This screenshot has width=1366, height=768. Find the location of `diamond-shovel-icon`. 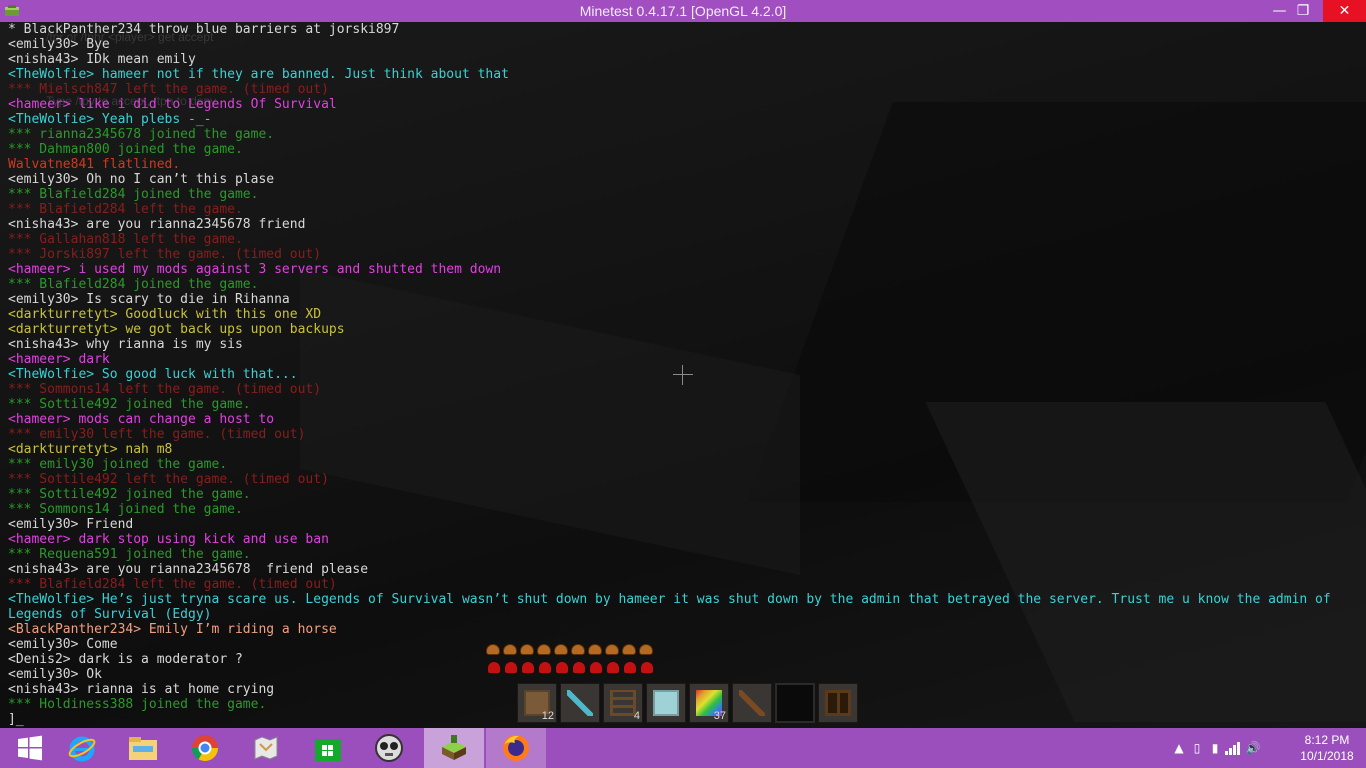

diamond-shovel-icon is located at coordinates (580, 703).